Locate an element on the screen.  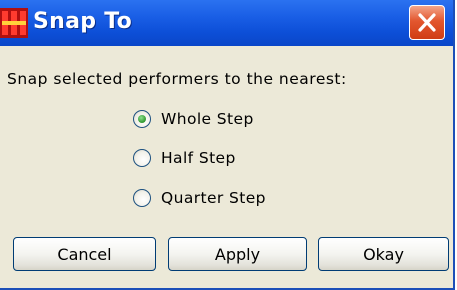
window-title: Snap To is located at coordinates (83, 21).